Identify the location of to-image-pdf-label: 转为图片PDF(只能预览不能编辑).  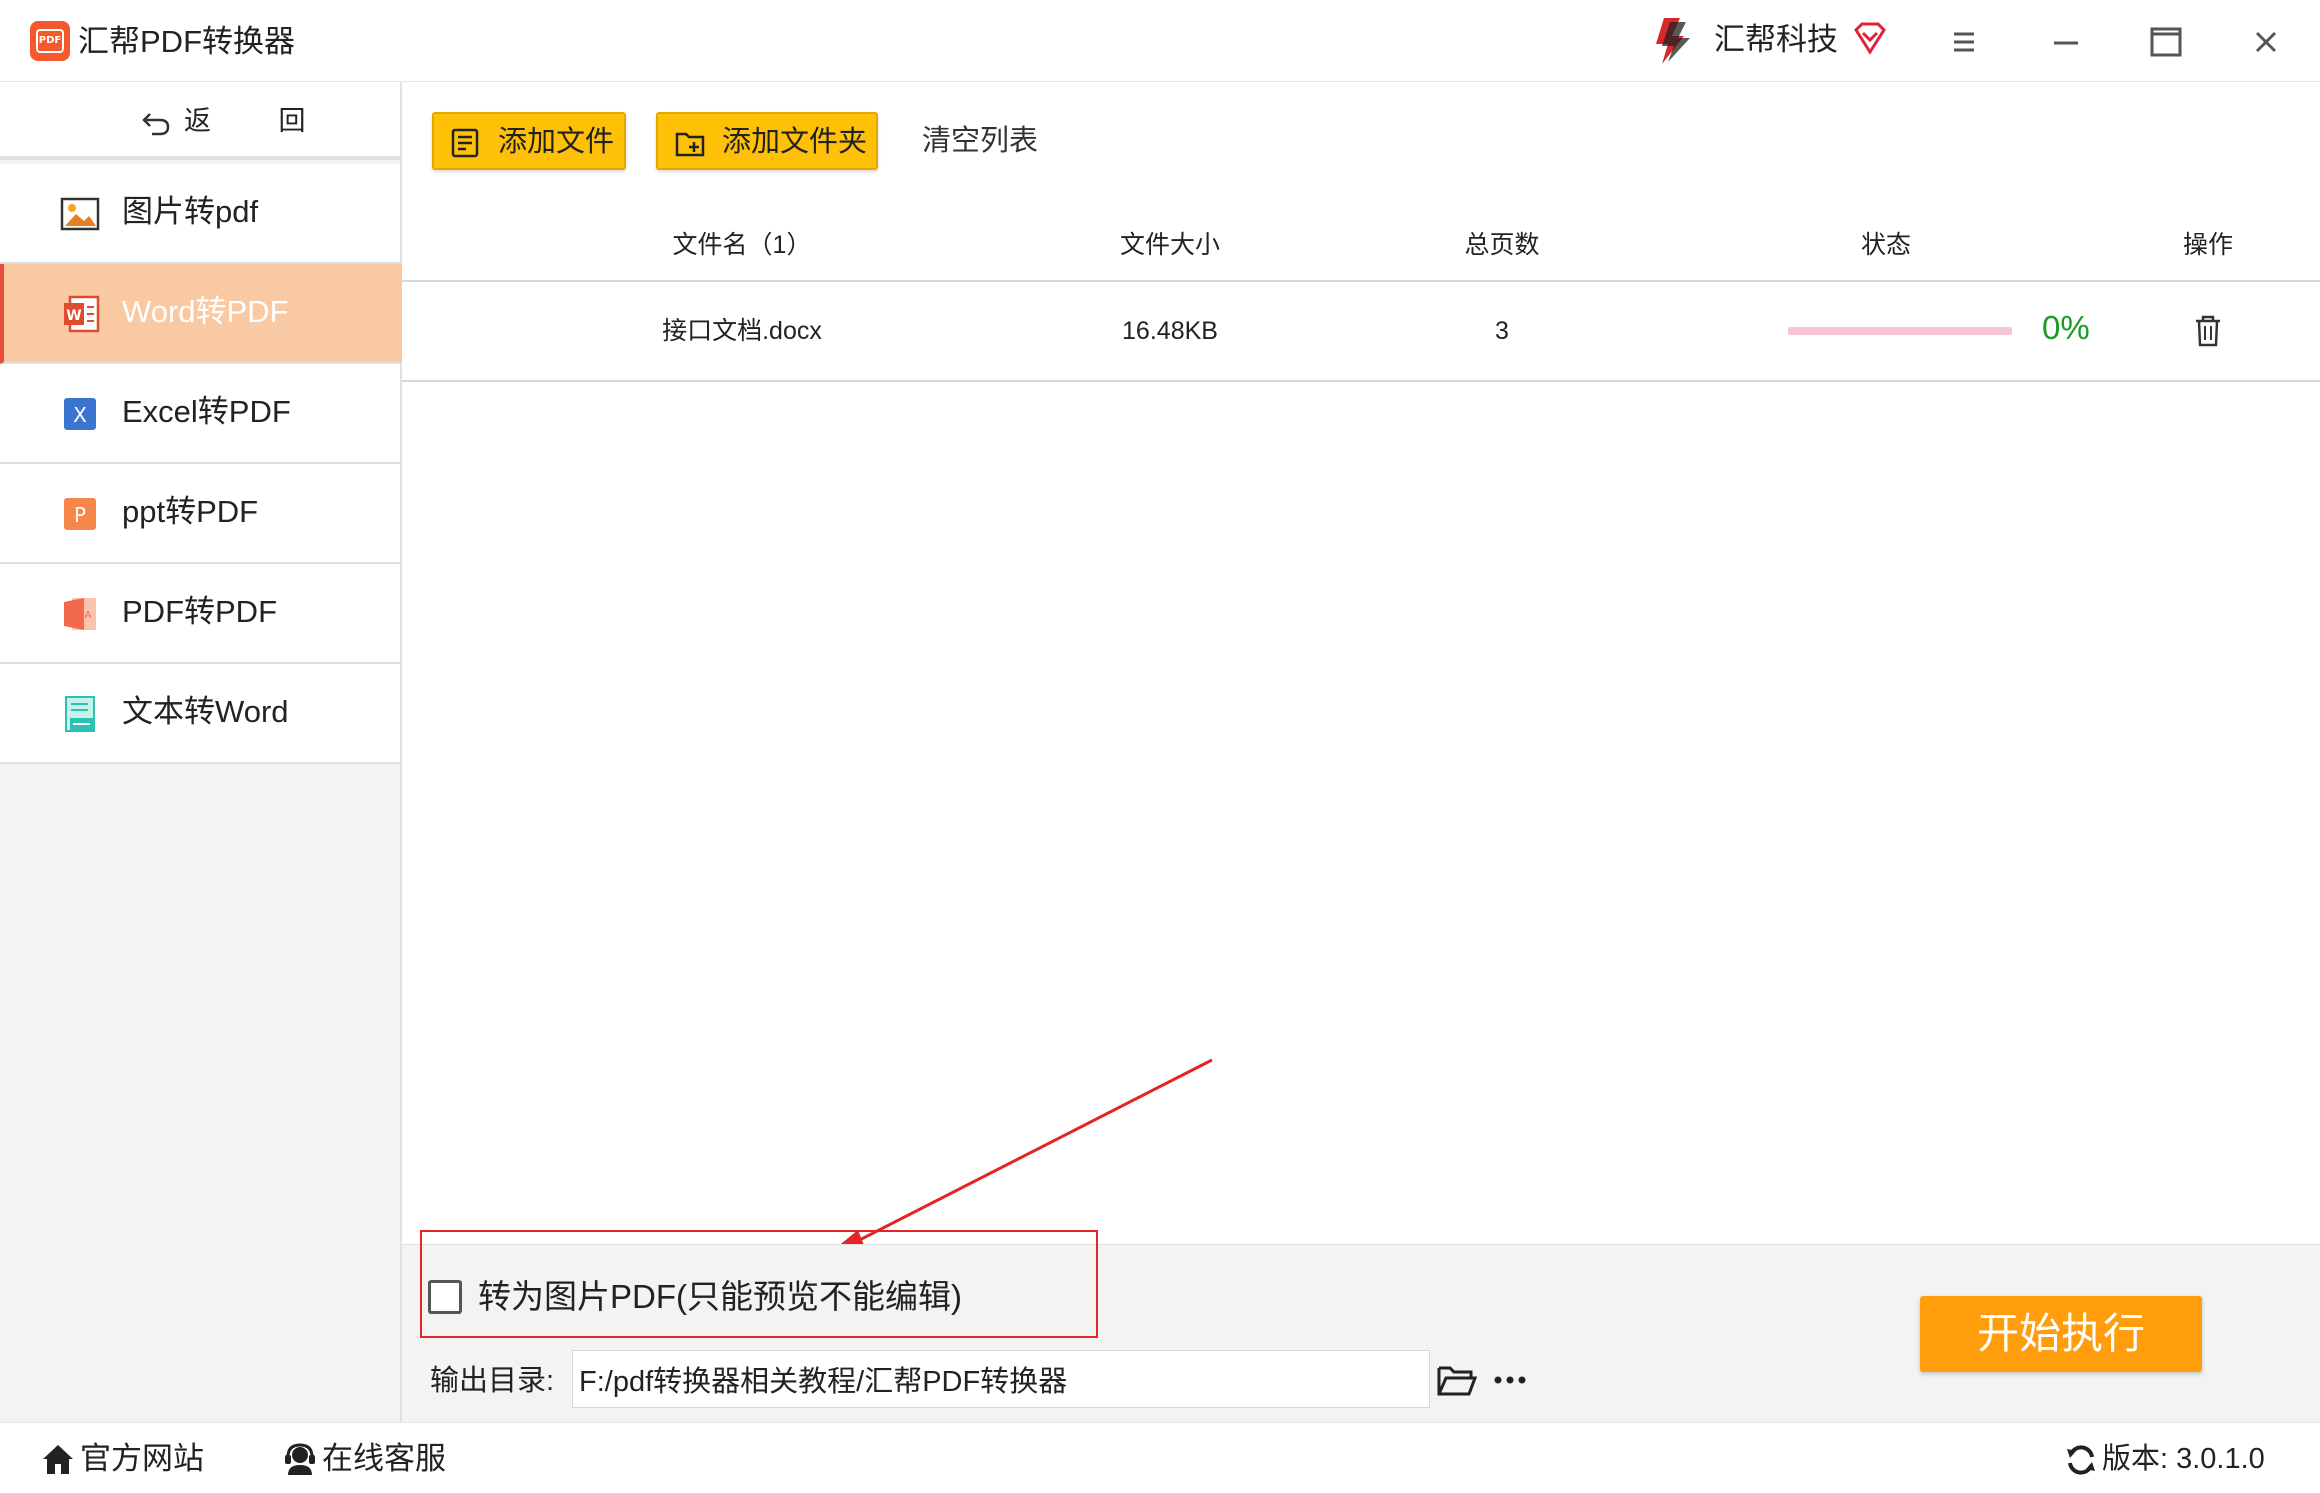
(720, 1297).